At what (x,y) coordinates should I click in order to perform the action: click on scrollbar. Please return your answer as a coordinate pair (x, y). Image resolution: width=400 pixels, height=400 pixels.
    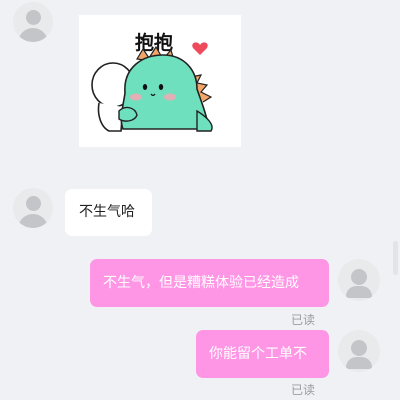
    Looking at the image, I should click on (395, 258).